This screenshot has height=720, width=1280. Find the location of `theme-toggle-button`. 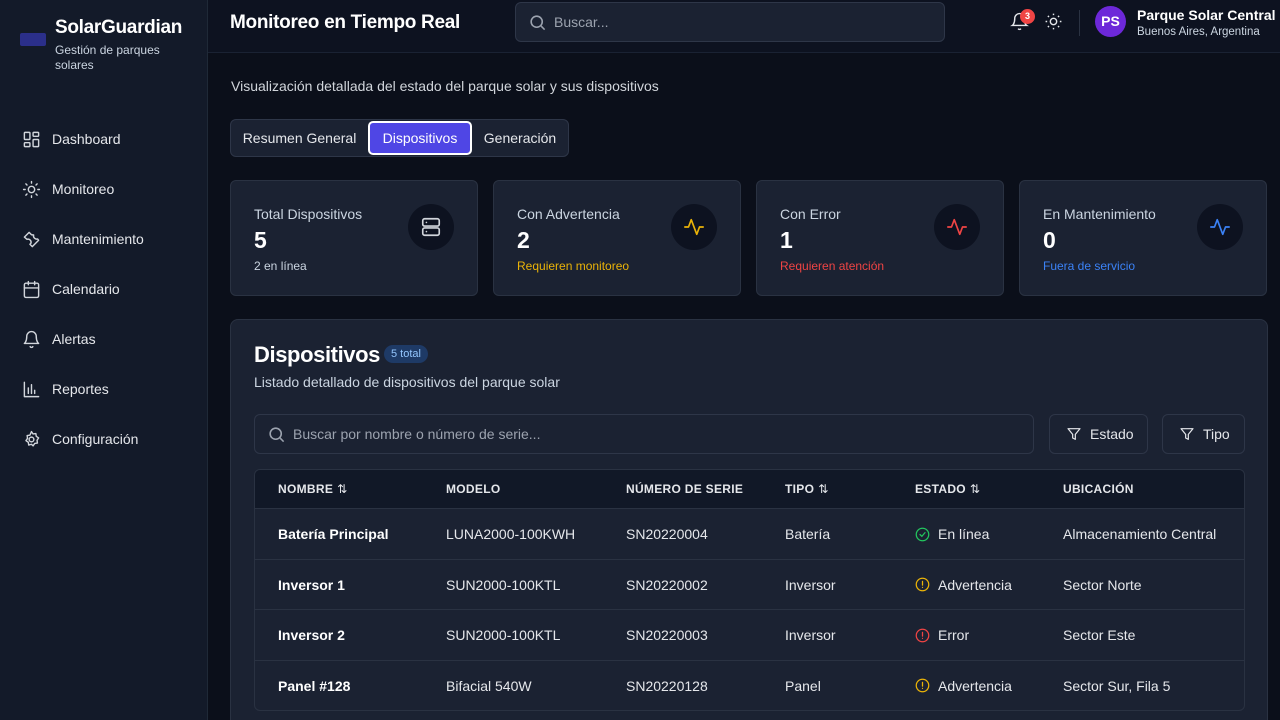

theme-toggle-button is located at coordinates (1055, 23).